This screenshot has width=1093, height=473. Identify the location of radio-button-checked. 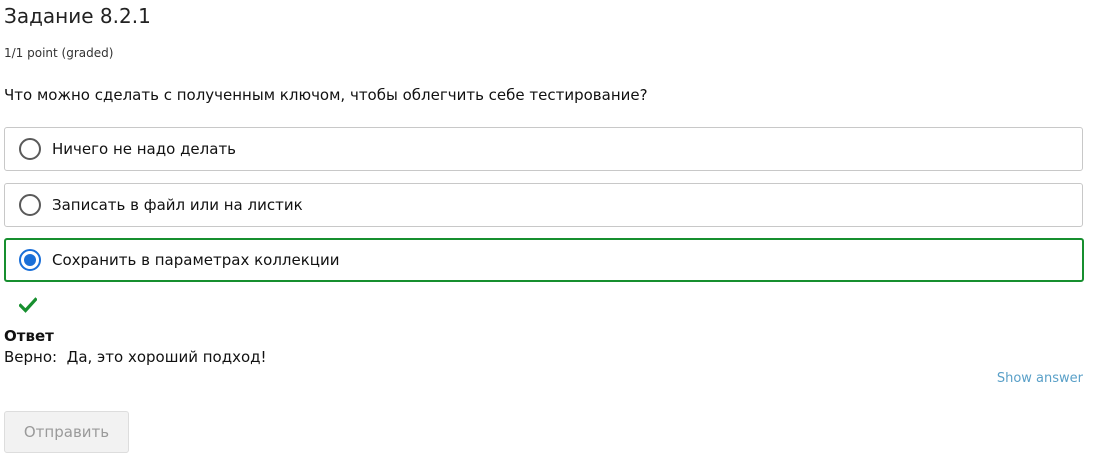
(30, 260).